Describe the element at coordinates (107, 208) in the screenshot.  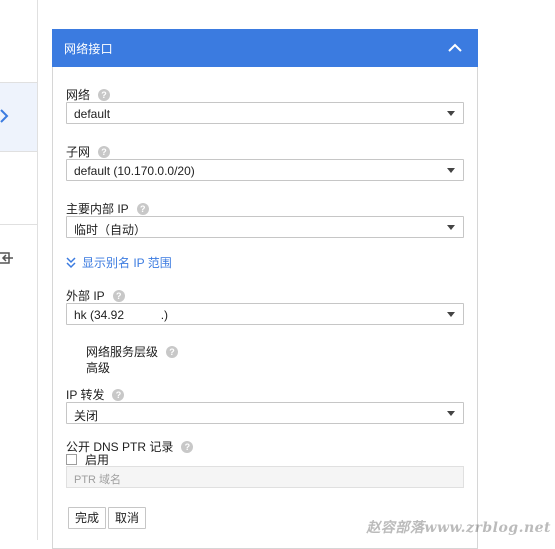
I see `internal-ip-label: 主要内部 IP ?` at that location.